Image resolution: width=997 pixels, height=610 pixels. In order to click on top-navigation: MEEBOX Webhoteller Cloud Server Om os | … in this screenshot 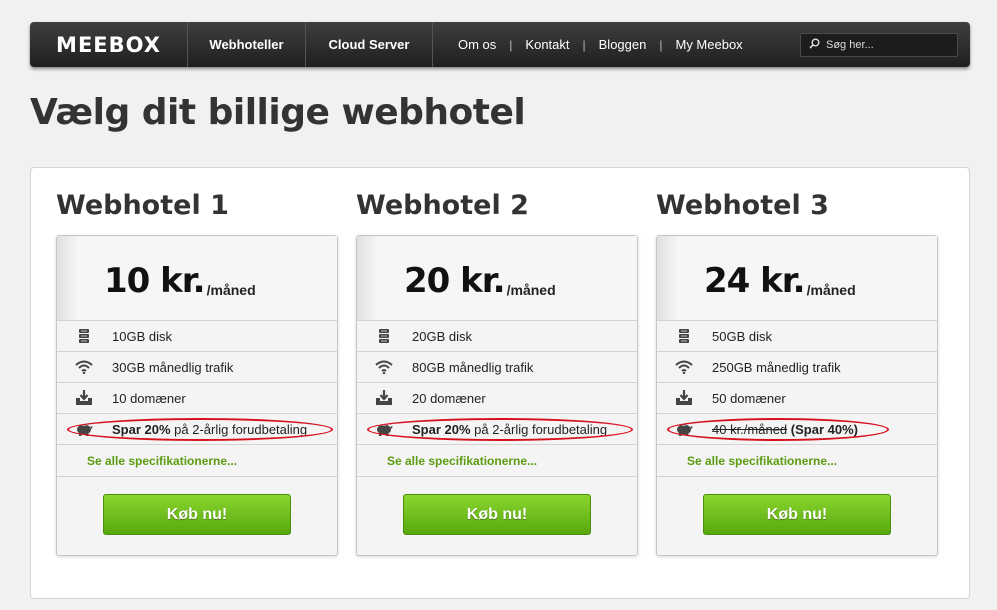, I will do `click(500, 44)`.